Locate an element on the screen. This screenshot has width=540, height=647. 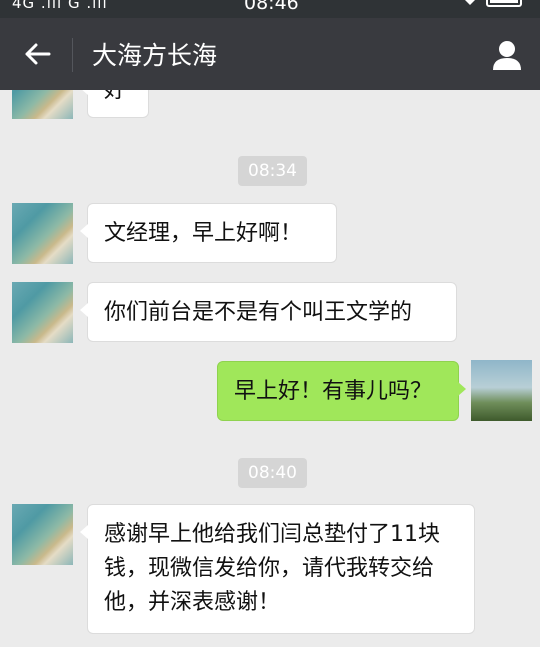
message-bubble-incoming: 你们前台是不是有个叫王文学的 is located at coordinates (268, 312).